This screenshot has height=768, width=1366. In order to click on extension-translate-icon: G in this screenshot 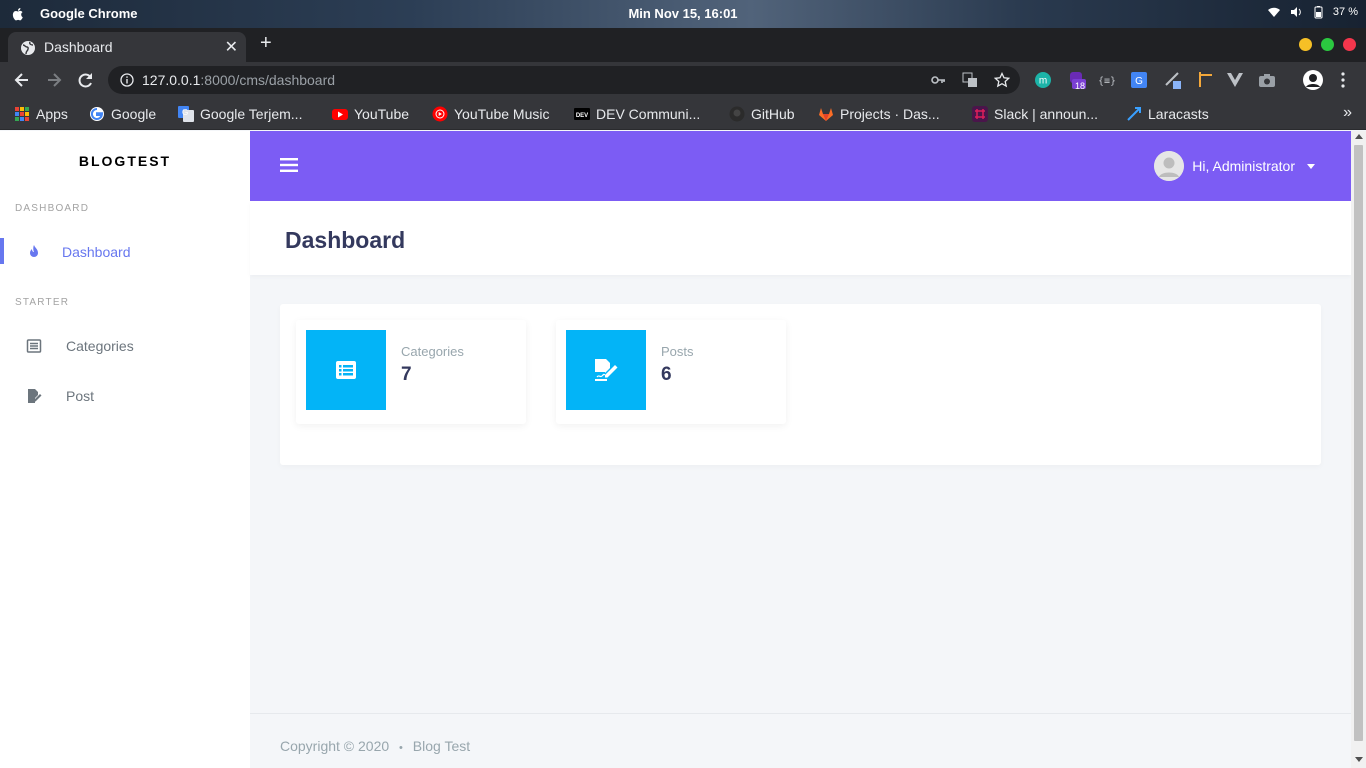, I will do `click(1139, 80)`.